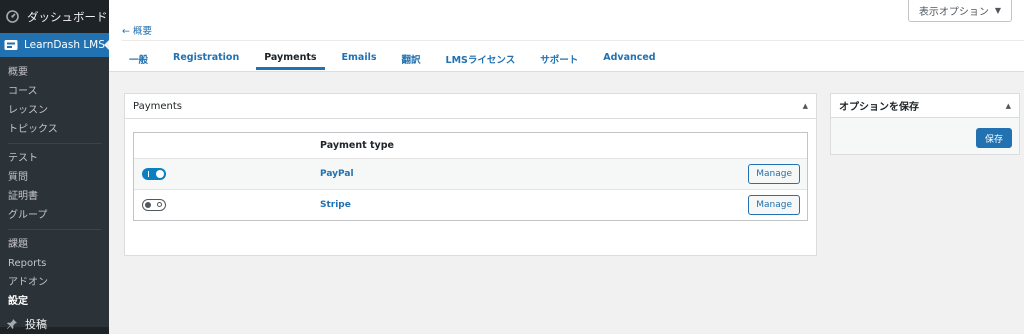 This screenshot has width=1024, height=334. I want to click on tab-registration: Registration, so click(206, 59).